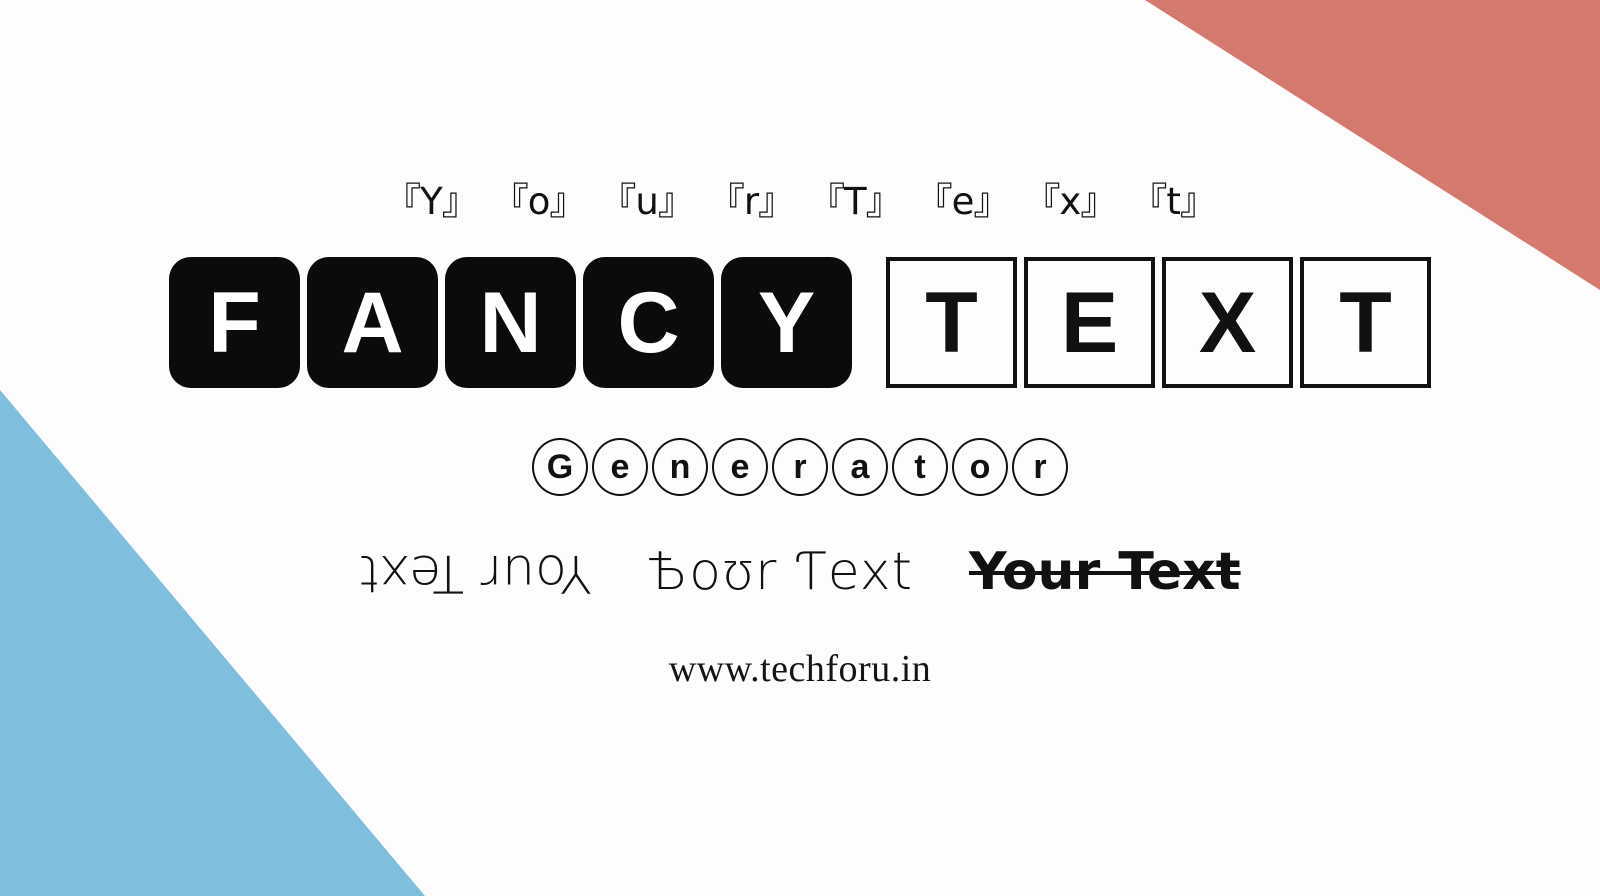 This screenshot has height=896, width=1600. I want to click on variant-upside-down: Your Text, so click(476, 573).